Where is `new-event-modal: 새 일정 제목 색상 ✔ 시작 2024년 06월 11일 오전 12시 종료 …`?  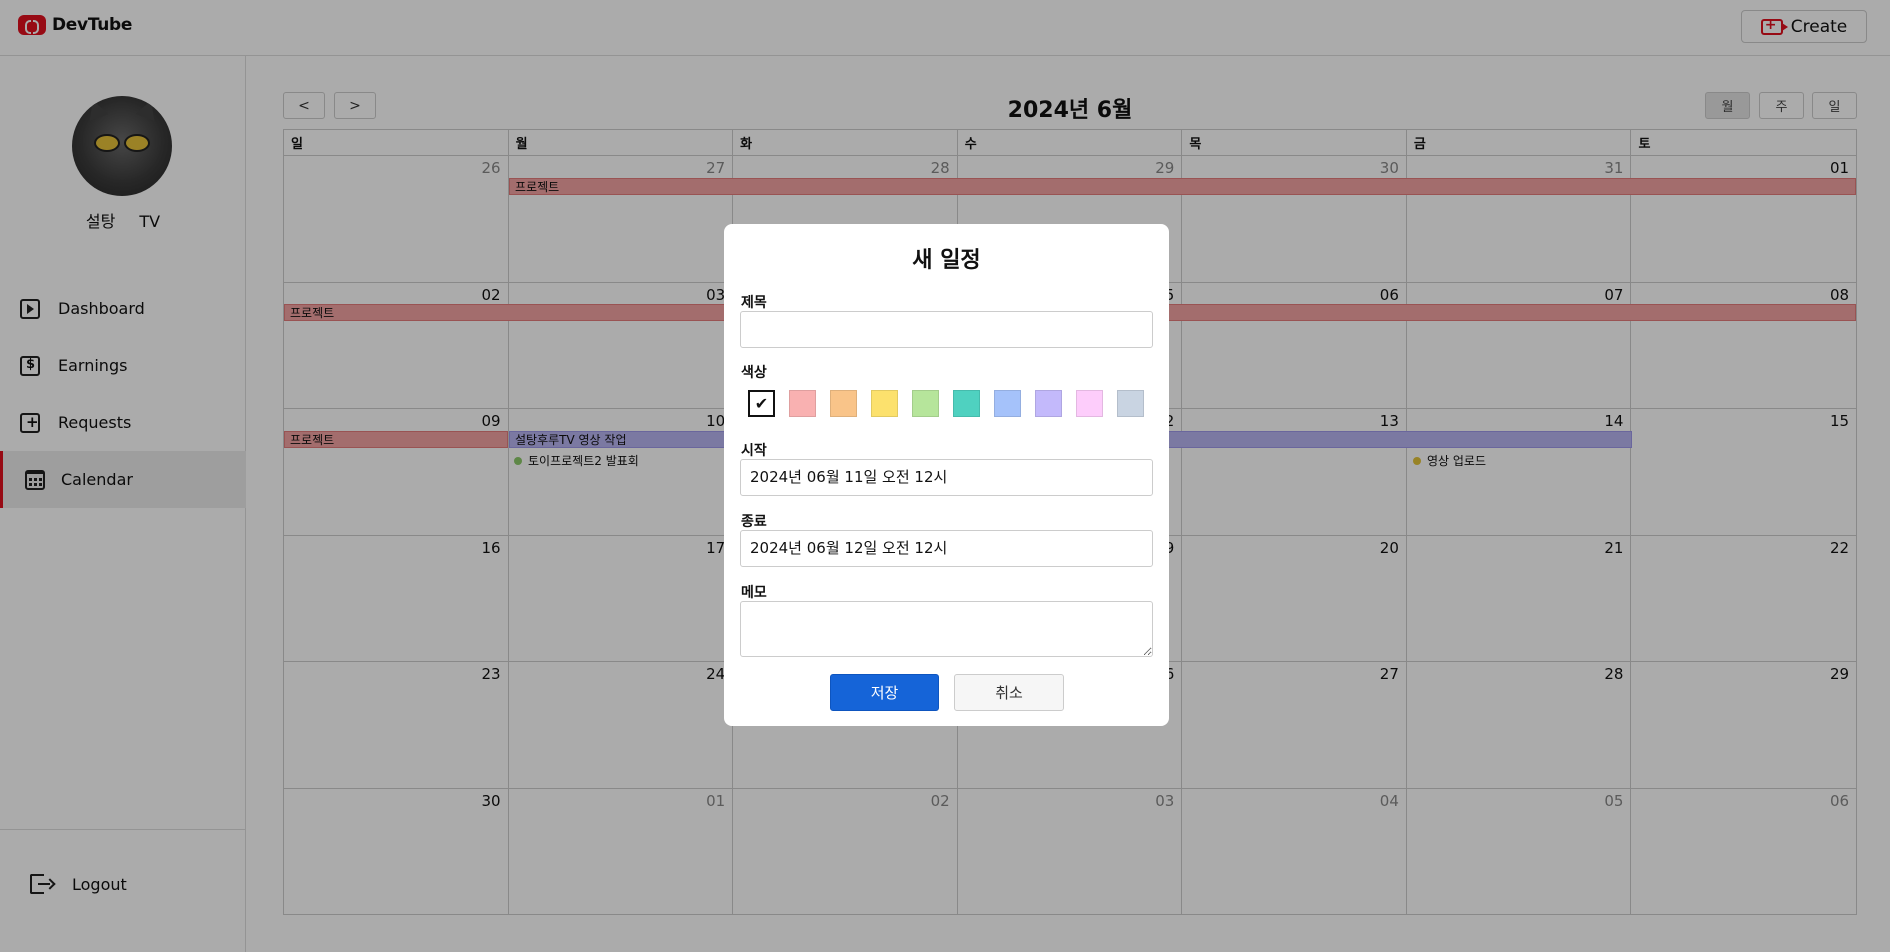 new-event-modal: 새 일정 제목 색상 ✔ 시작 2024년 06월 11일 오전 12시 종료 … is located at coordinates (946, 475).